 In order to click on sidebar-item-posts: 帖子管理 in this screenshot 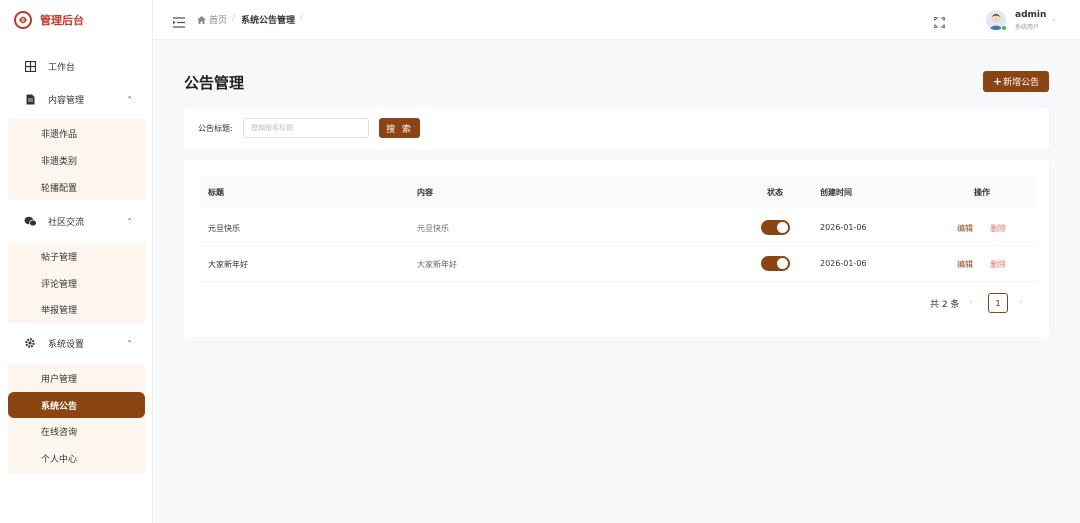, I will do `click(76, 256)`.